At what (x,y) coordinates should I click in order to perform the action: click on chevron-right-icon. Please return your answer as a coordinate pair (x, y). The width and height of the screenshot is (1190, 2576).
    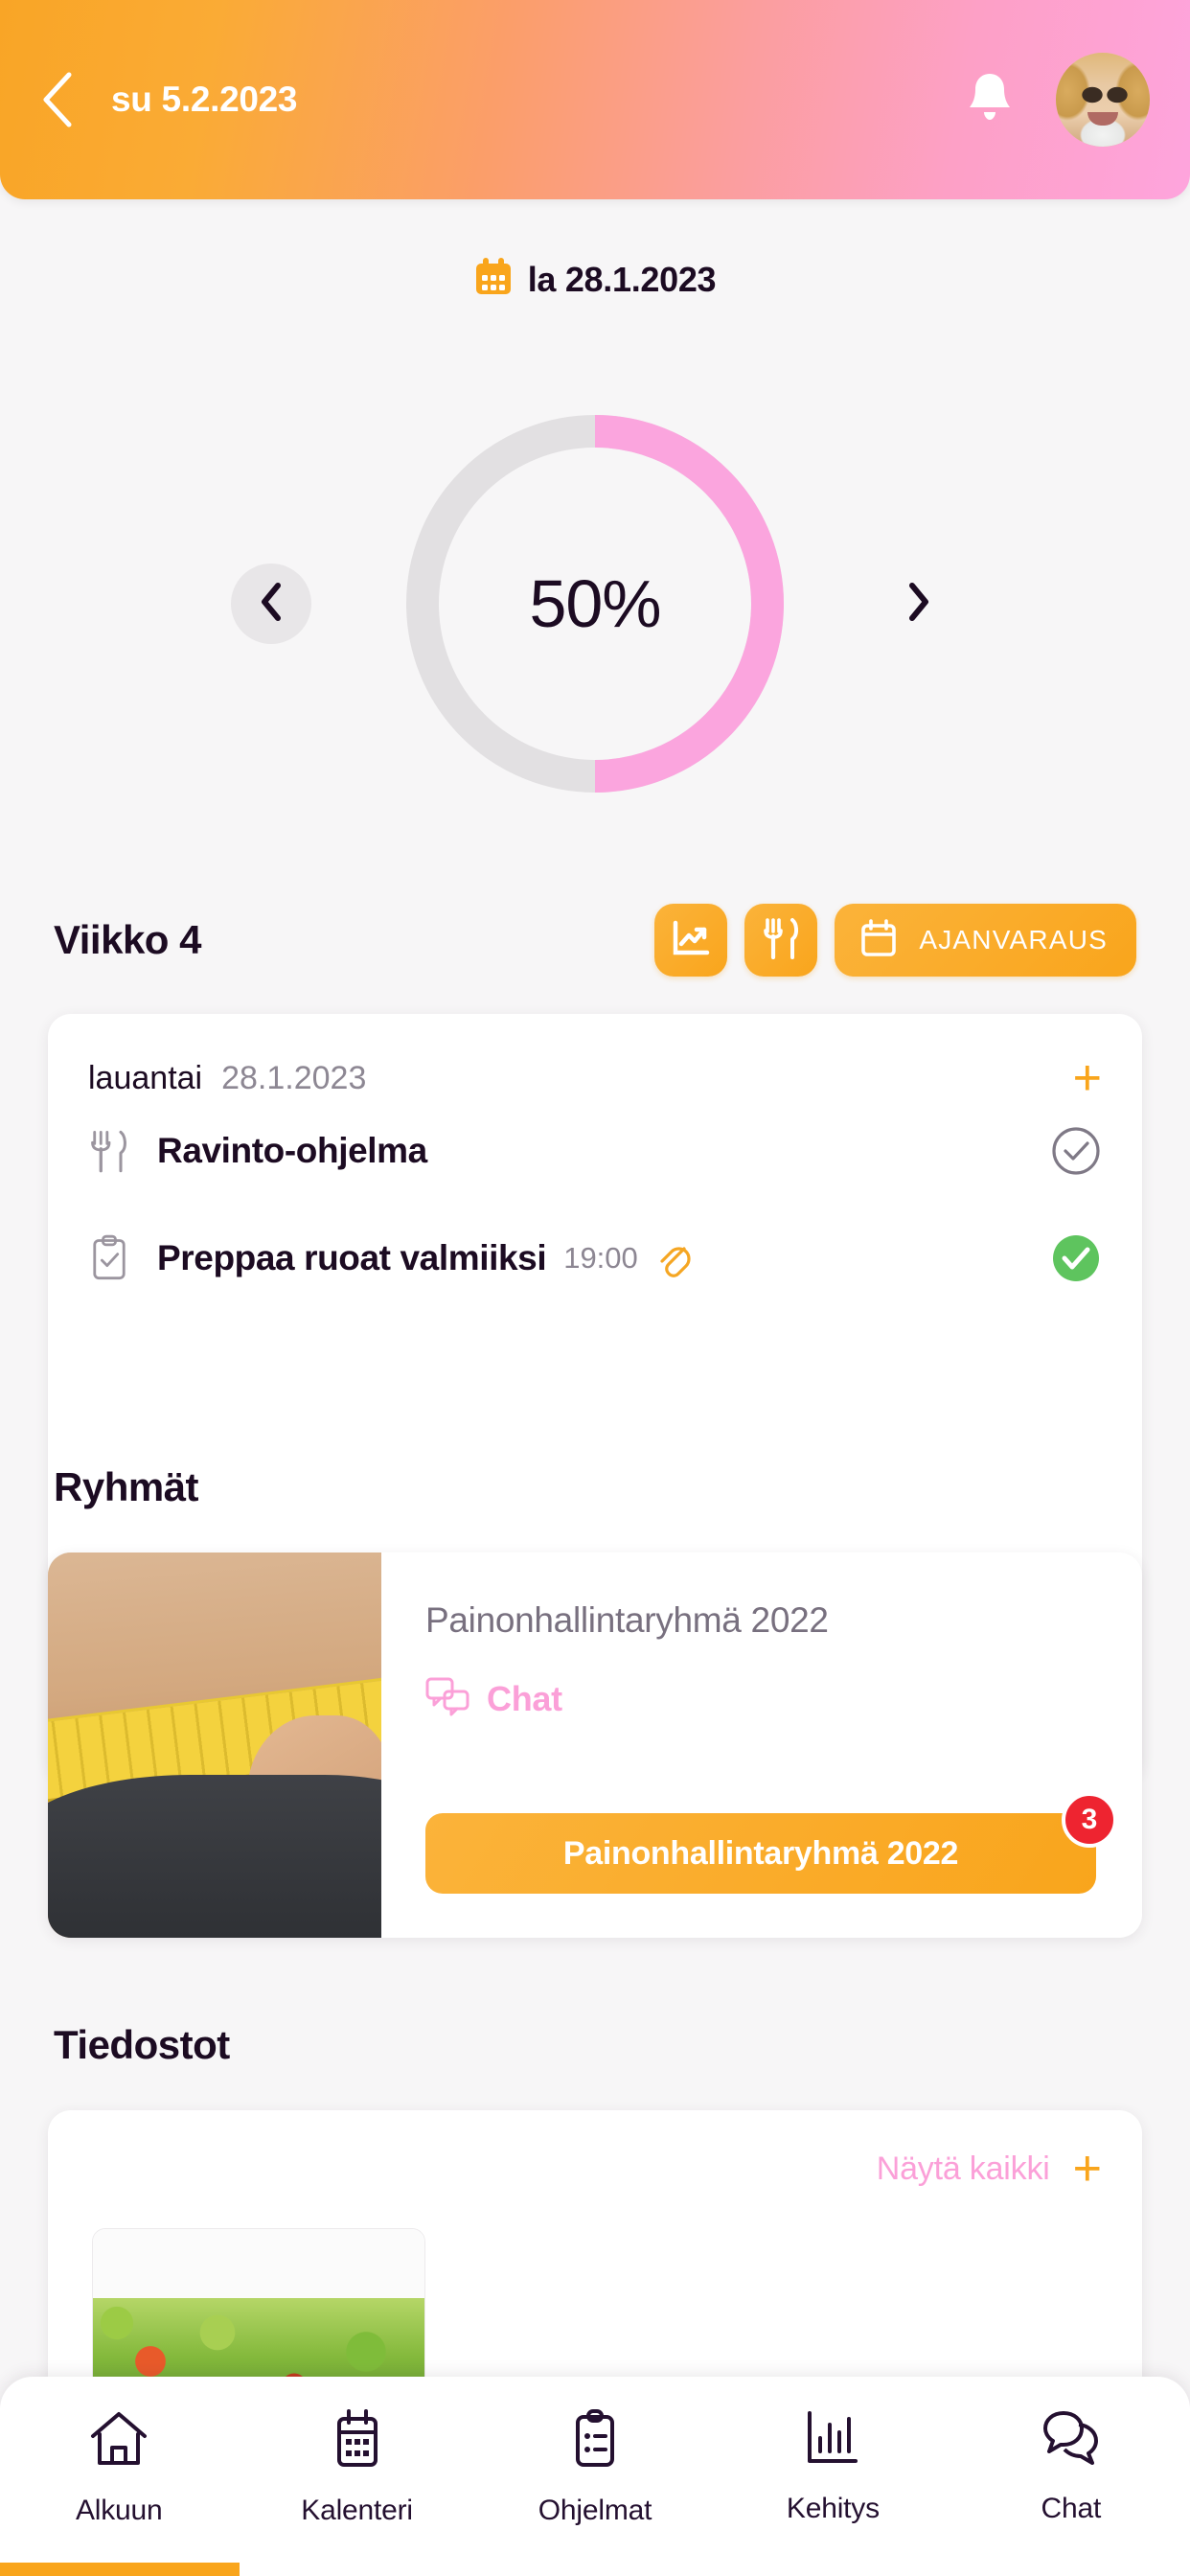
    Looking at the image, I should click on (919, 604).